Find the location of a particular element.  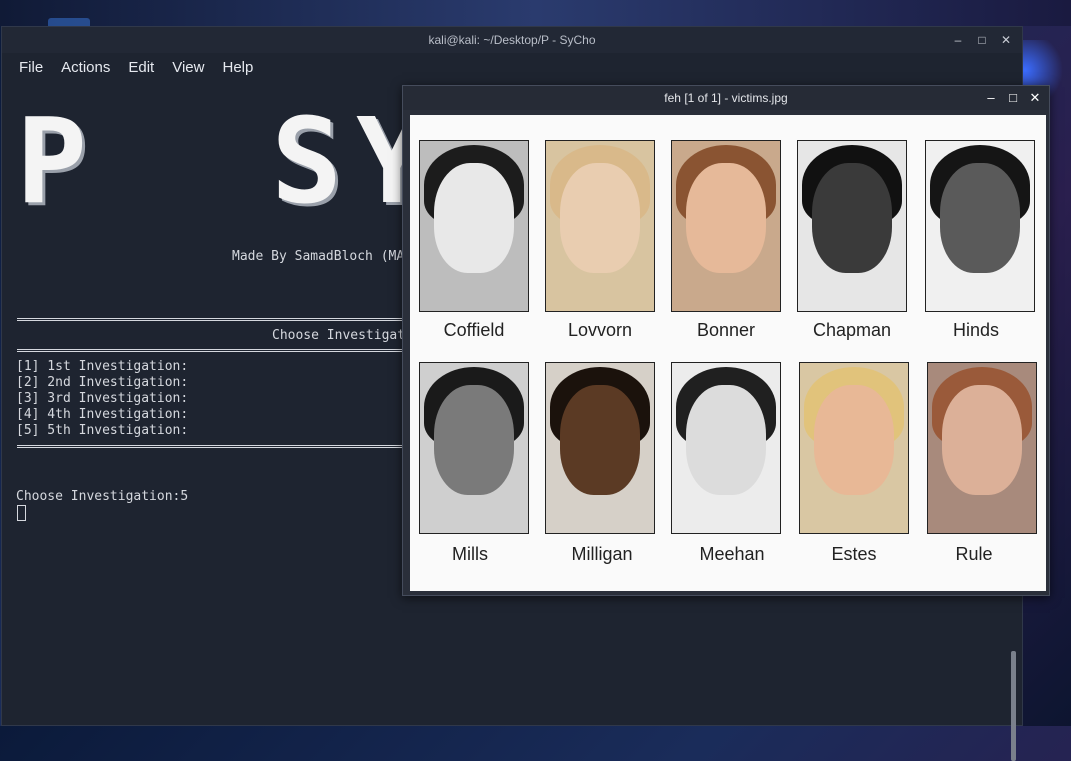

victim-name: Hinds is located at coordinates (976, 330).